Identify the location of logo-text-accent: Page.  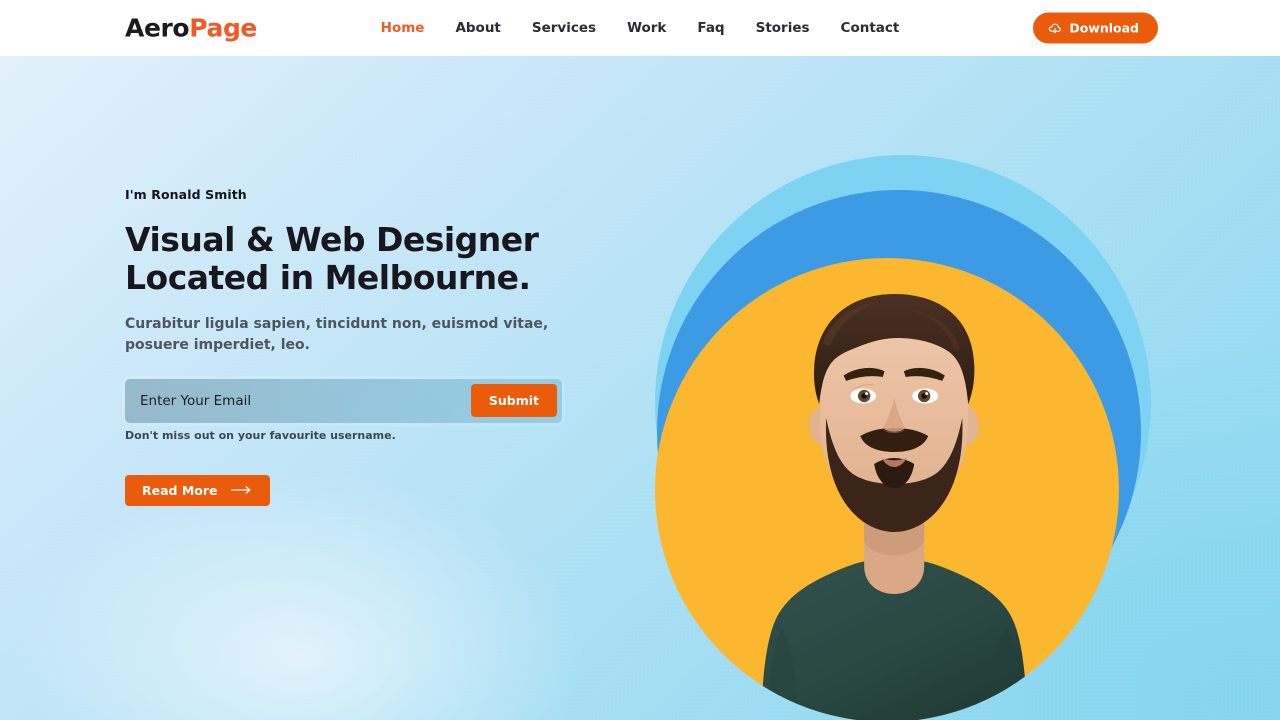
(223, 28).